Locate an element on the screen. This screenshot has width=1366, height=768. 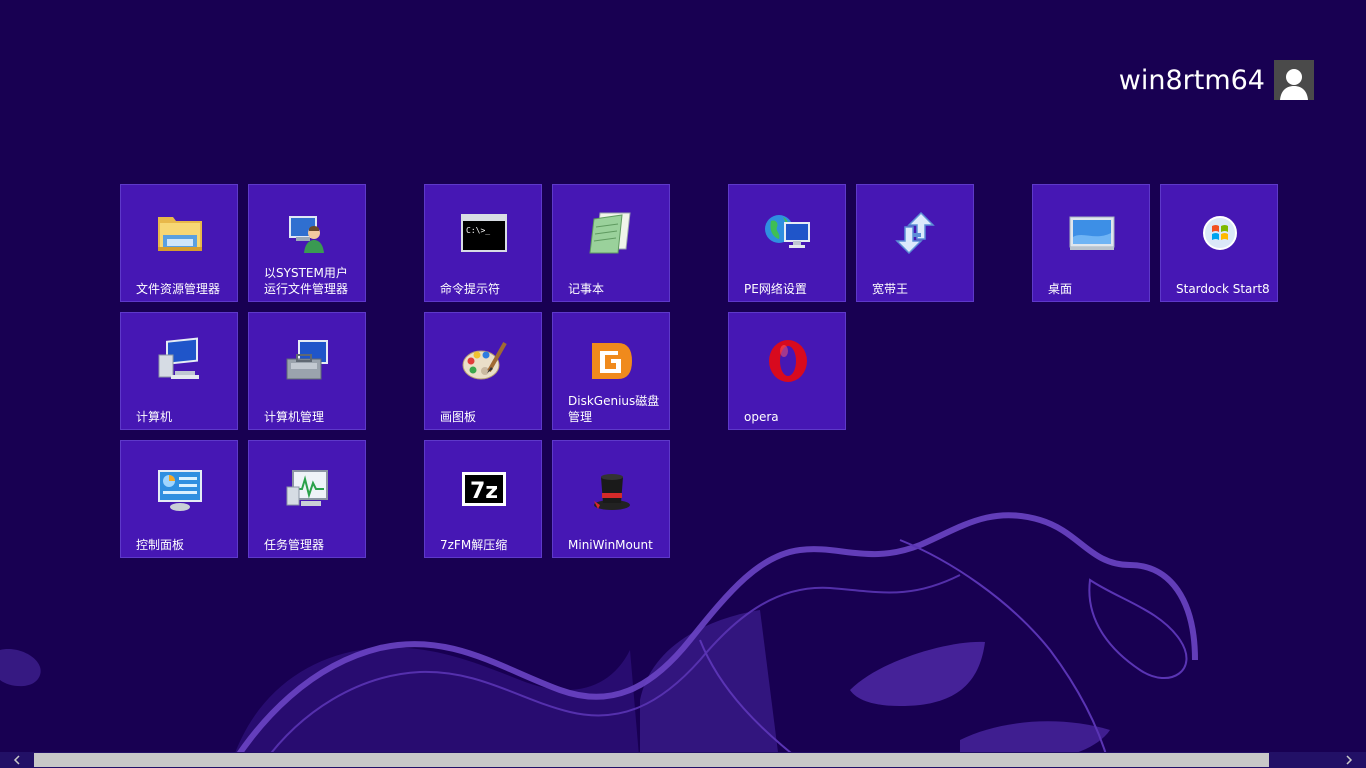
tile-pe-network: PE网络设置 is located at coordinates (787, 243).